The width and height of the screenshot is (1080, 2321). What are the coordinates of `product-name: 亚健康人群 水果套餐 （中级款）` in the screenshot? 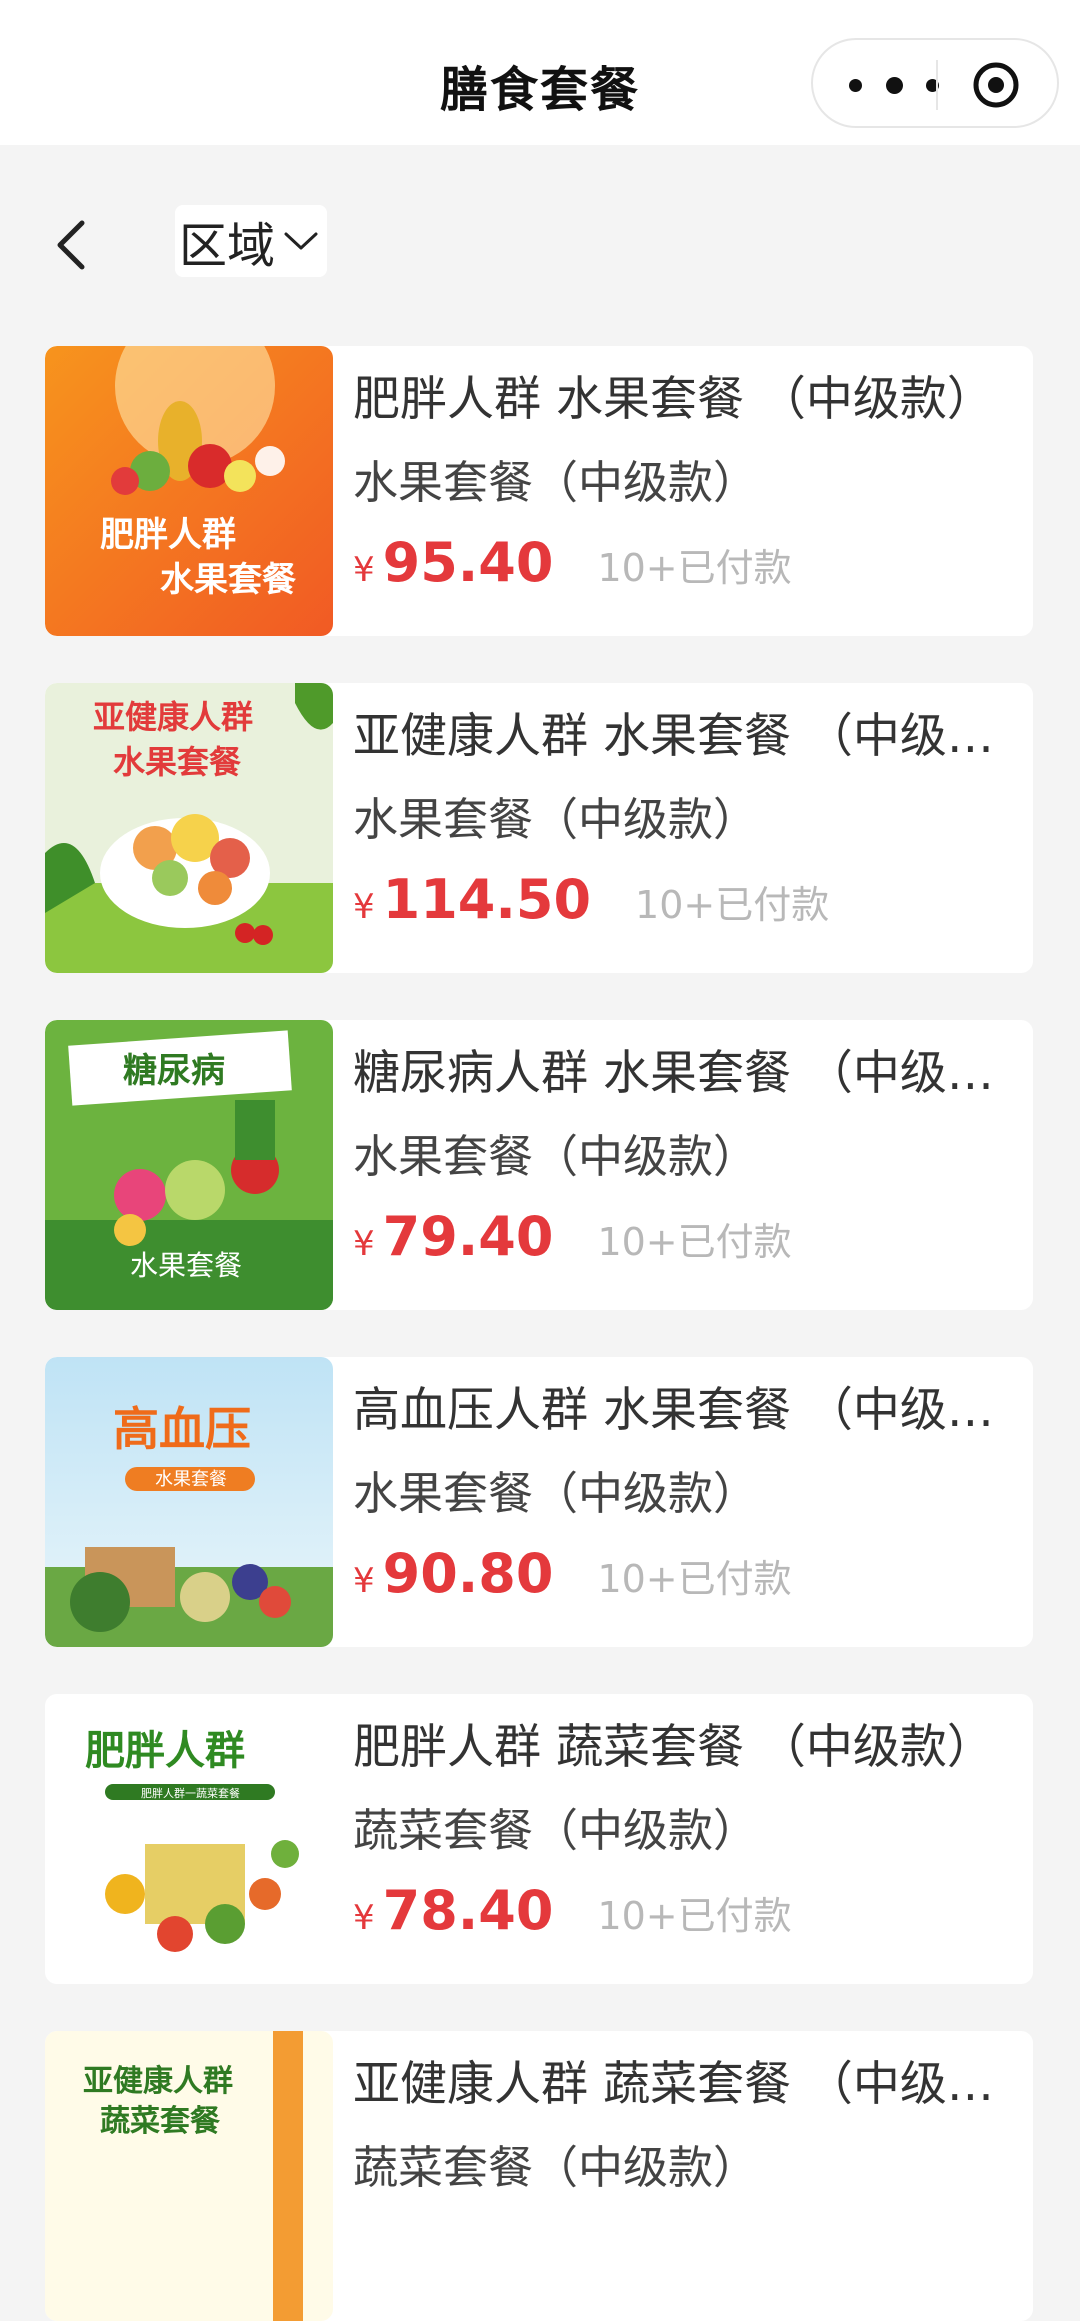 It's located at (683, 736).